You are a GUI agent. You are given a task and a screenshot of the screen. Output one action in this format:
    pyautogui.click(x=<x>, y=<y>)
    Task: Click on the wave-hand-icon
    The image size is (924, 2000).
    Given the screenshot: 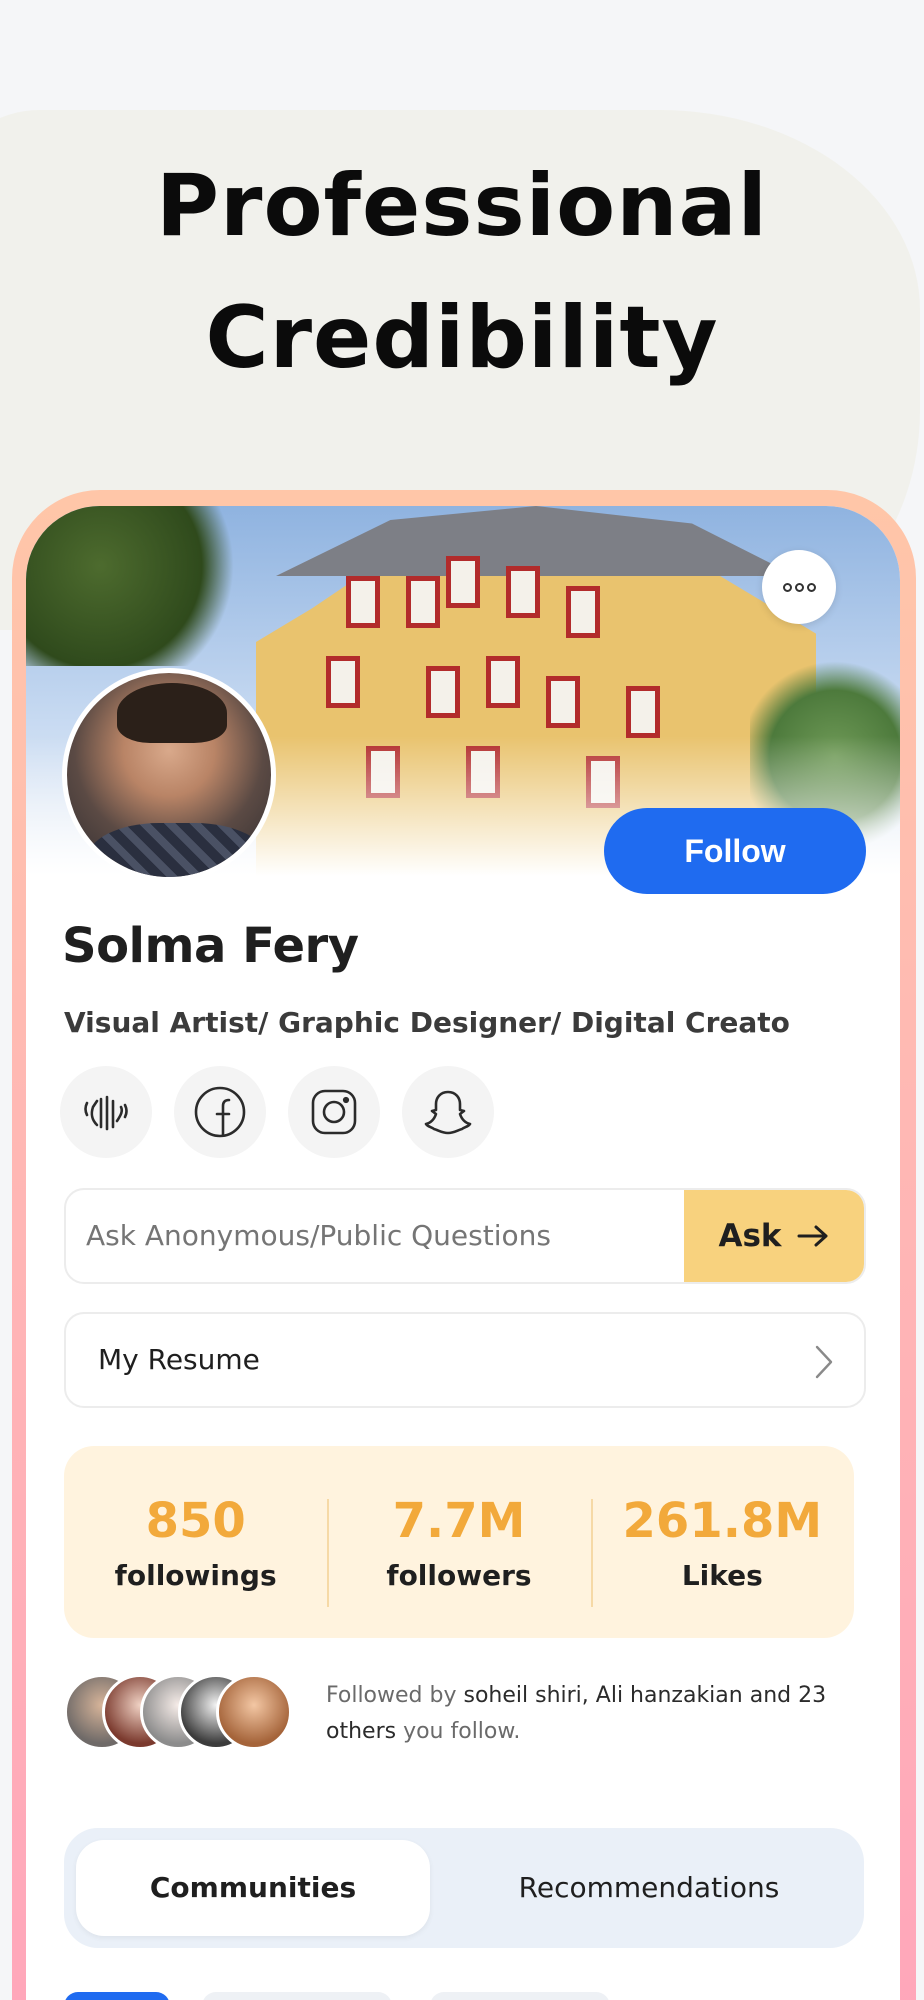 What is the action you would take?
    pyautogui.click(x=106, y=1113)
    